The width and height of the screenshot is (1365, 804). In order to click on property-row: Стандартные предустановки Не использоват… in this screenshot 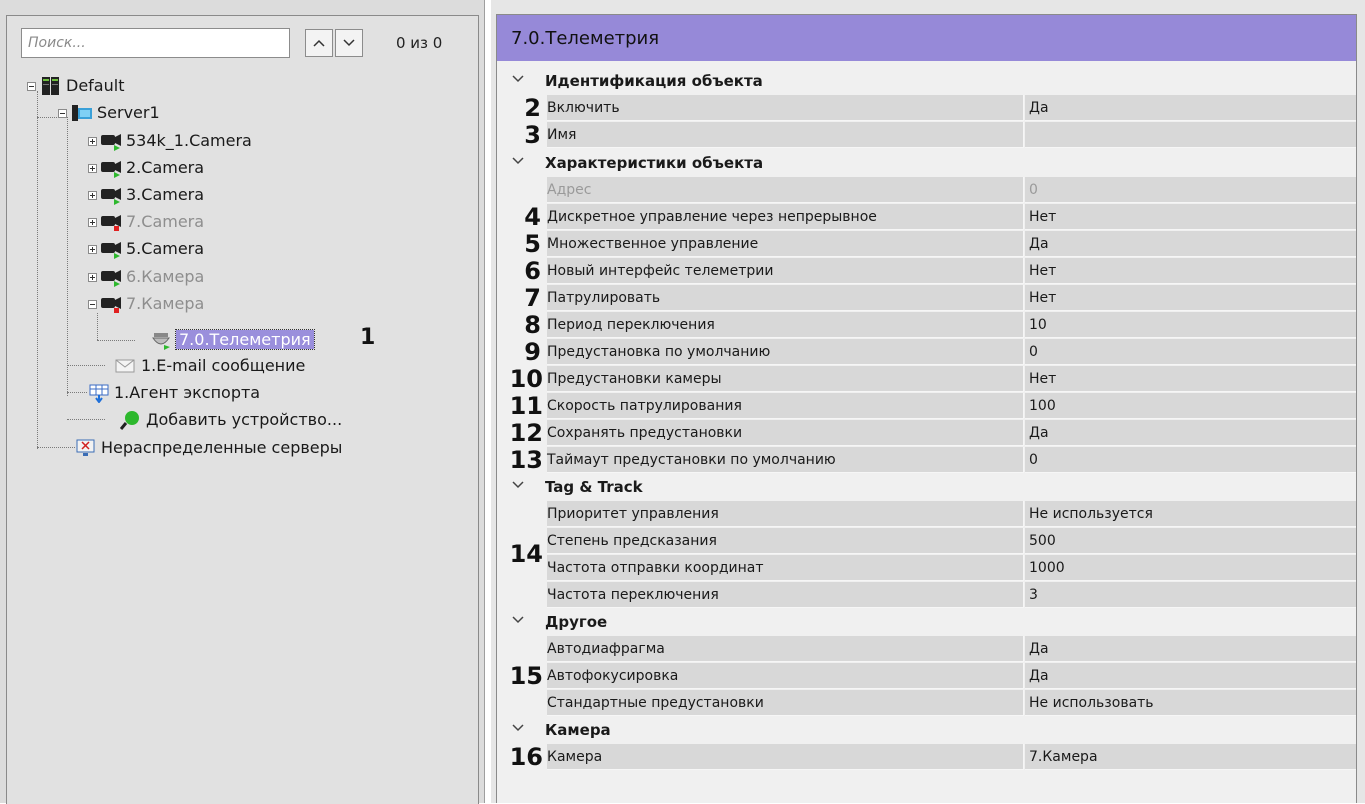, I will do `click(951, 703)`.